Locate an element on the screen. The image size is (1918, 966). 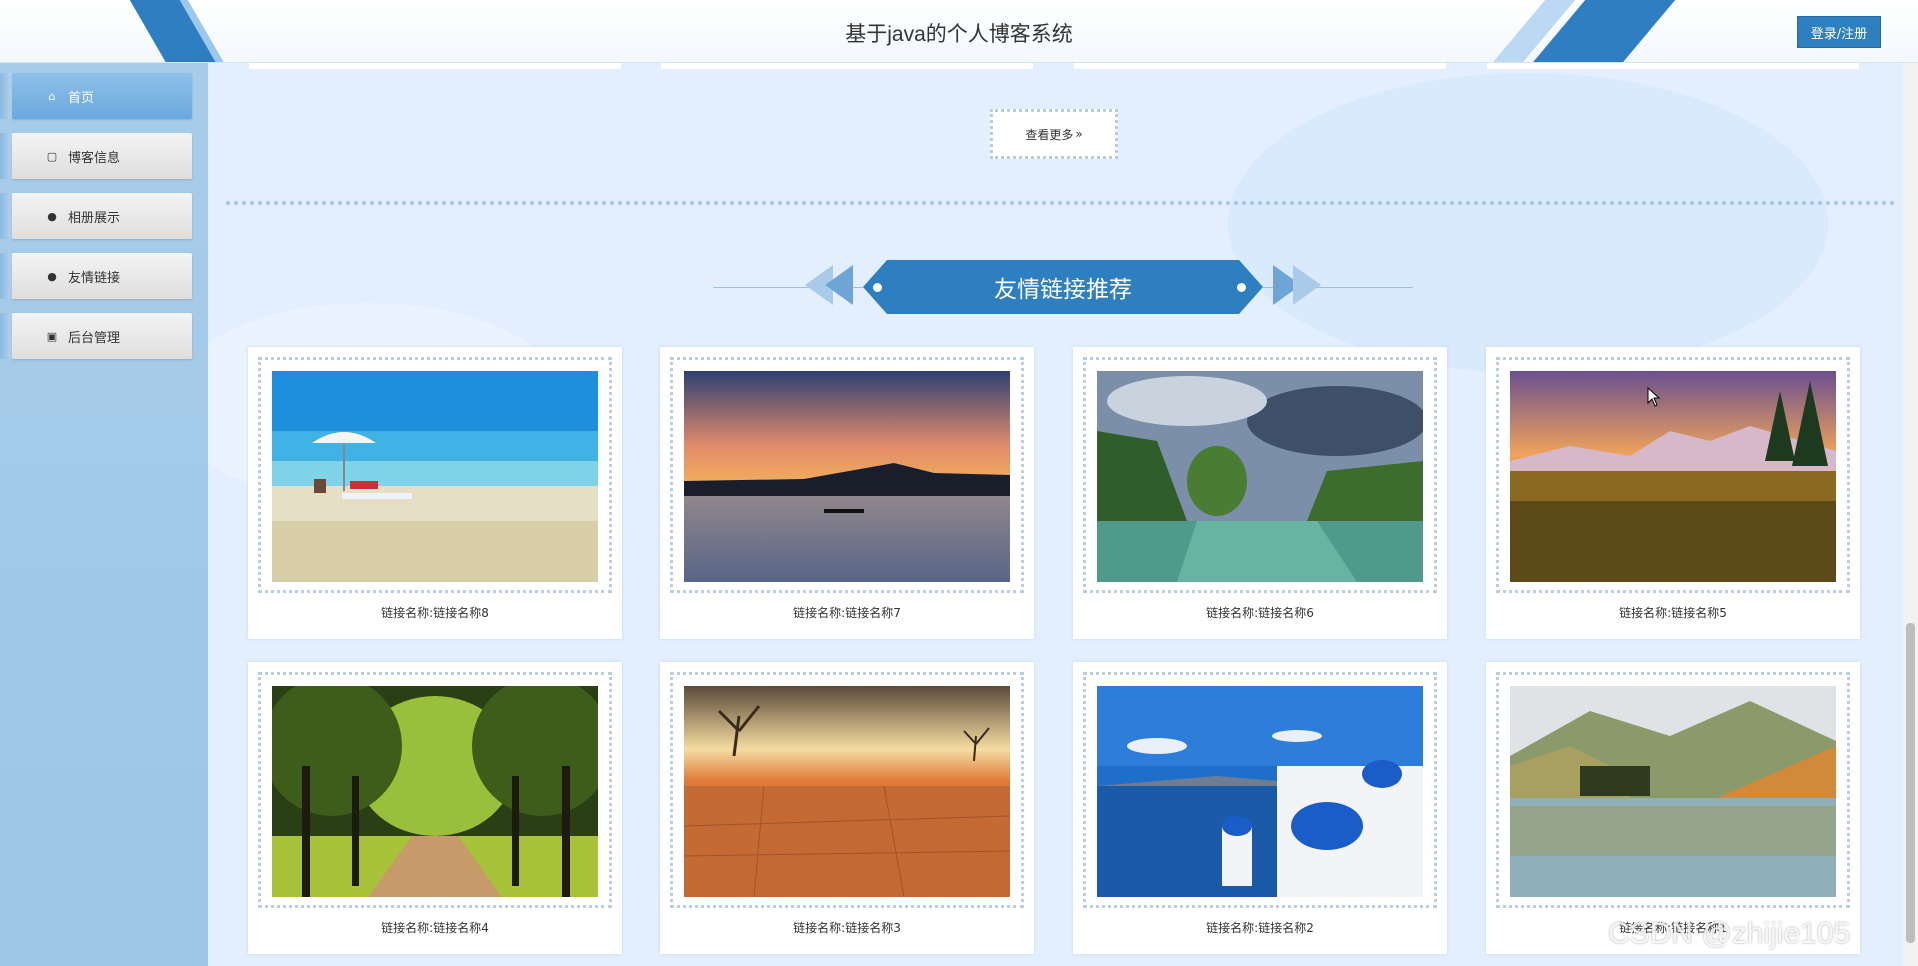
mouse-cursor-icon is located at coordinates (1654, 398).